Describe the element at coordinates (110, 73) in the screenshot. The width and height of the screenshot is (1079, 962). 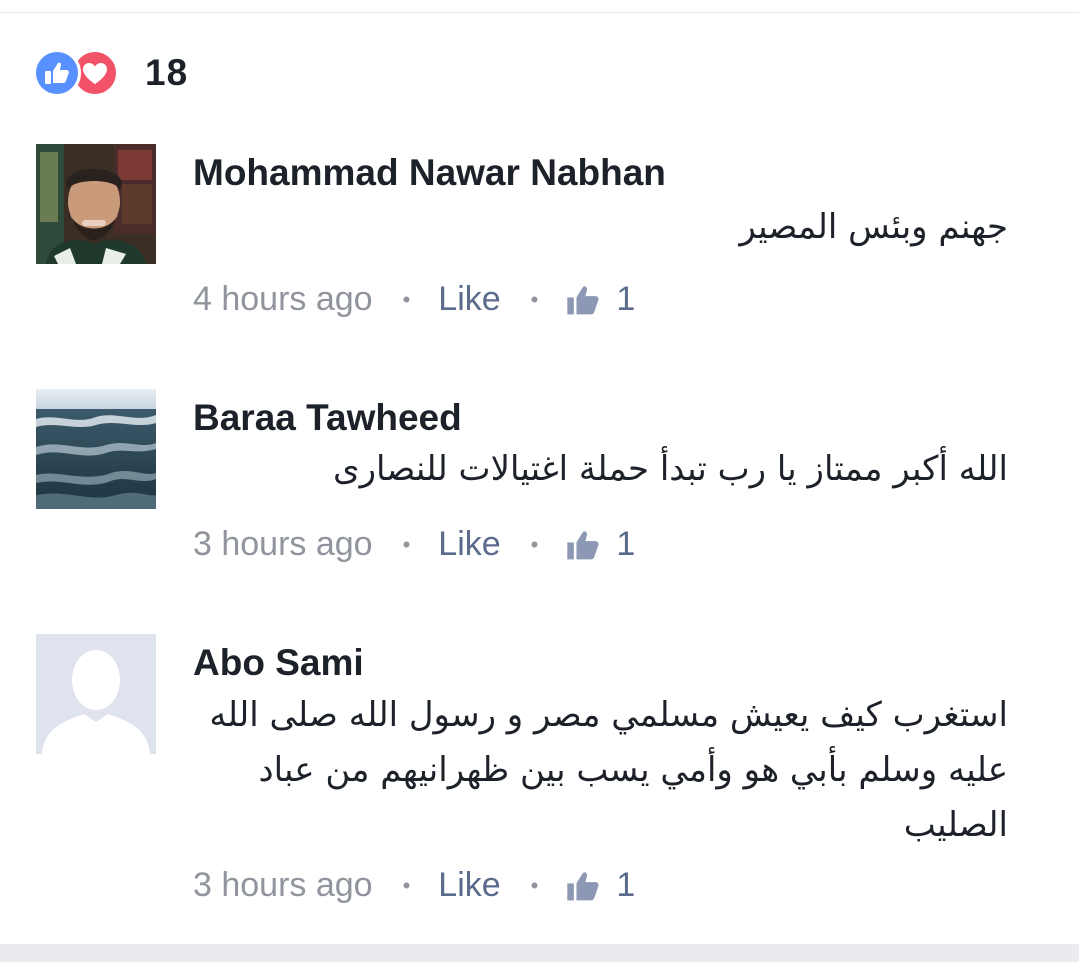
I see `reactions-summary: 18` at that location.